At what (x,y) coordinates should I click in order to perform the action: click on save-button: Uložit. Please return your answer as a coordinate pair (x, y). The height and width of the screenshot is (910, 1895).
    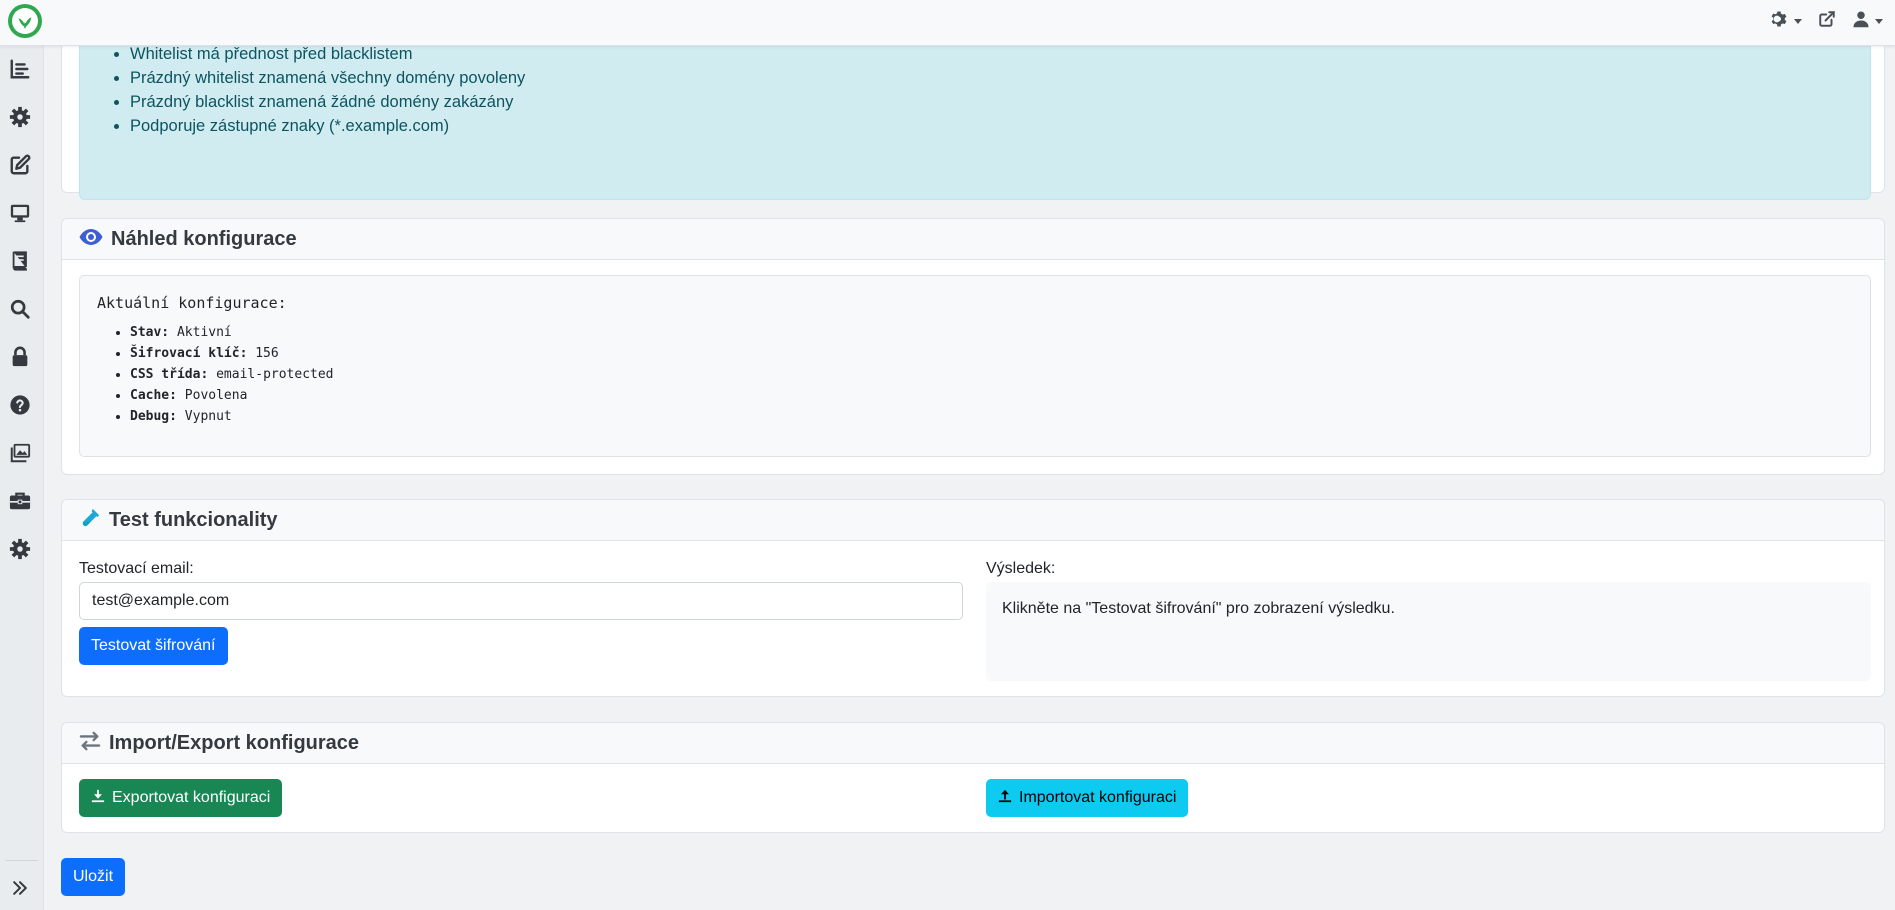
    Looking at the image, I should click on (93, 877).